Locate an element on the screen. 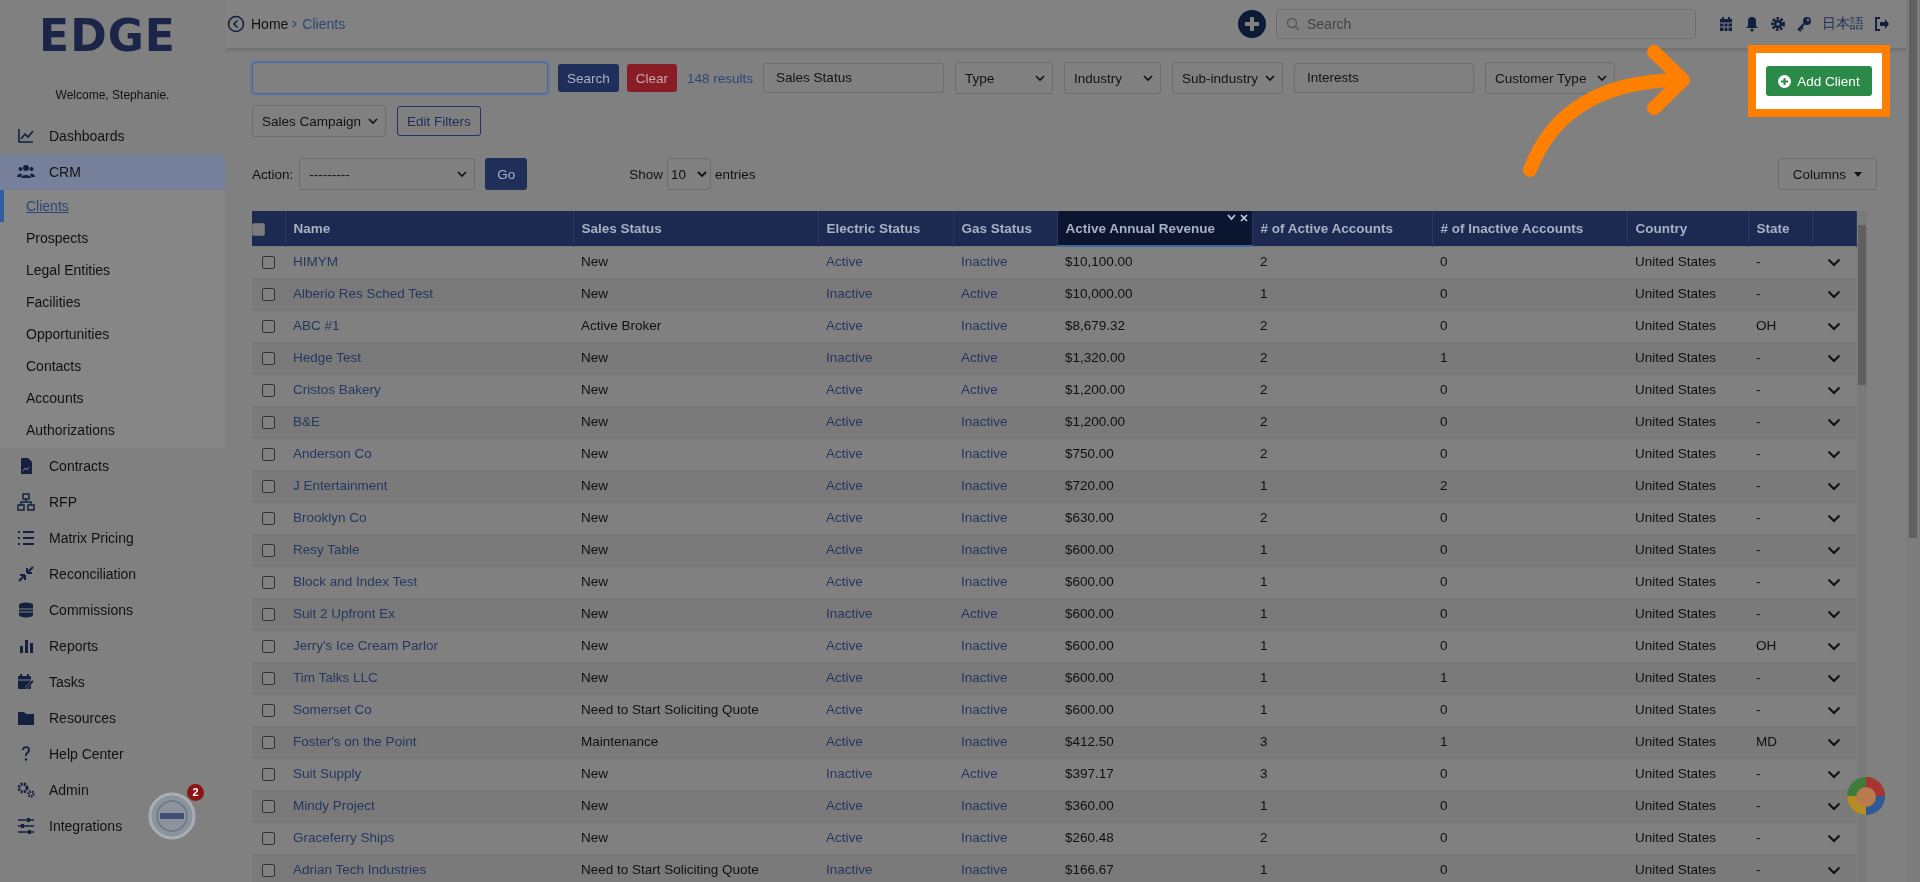  welcome-widget: 2 is located at coordinates (176, 812).